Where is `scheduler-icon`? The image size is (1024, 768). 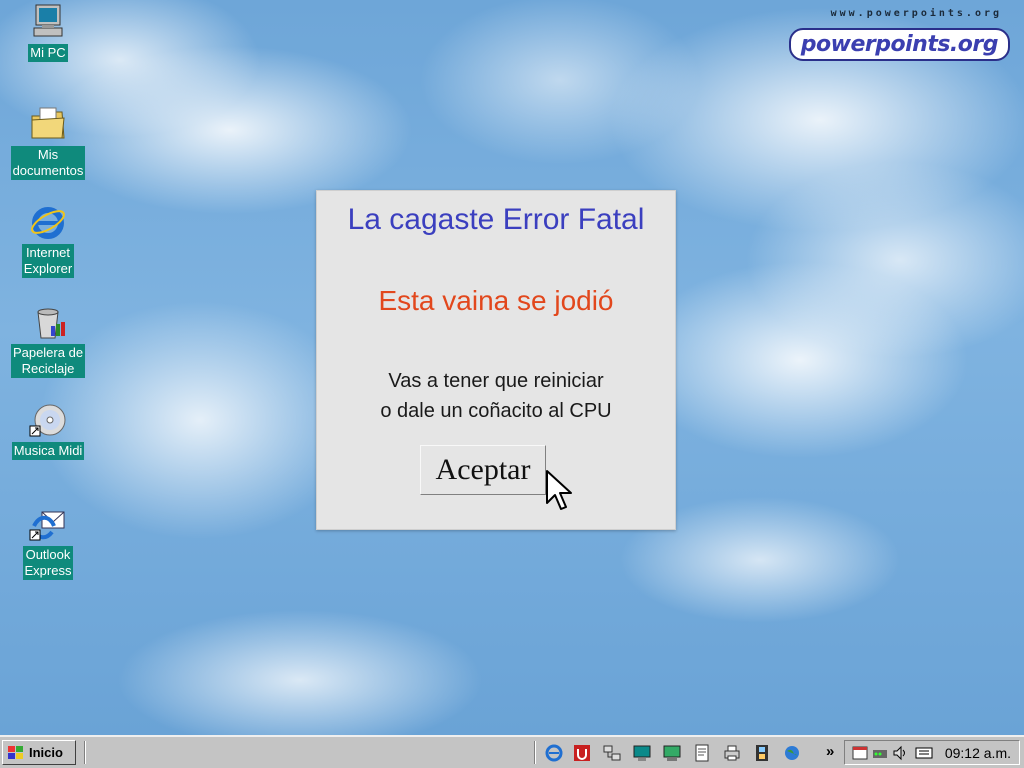
scheduler-icon is located at coordinates (860, 753).